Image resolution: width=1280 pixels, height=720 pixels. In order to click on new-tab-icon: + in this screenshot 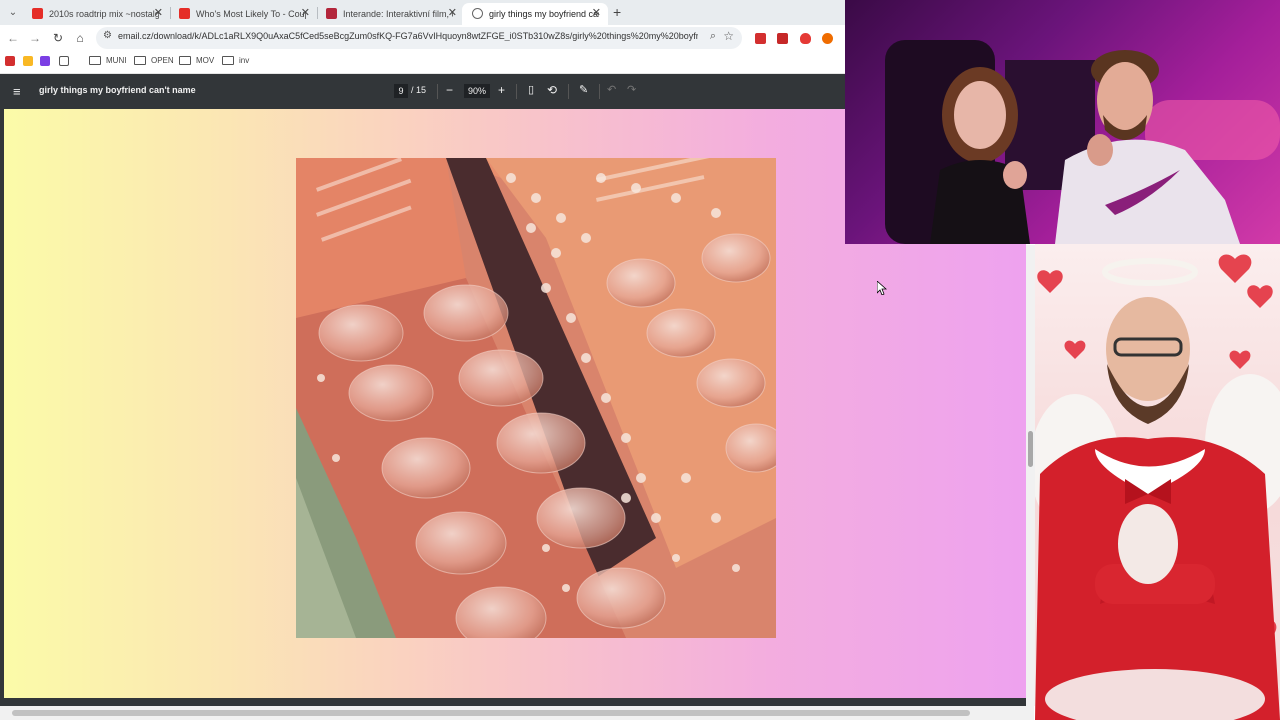, I will do `click(617, 12)`.